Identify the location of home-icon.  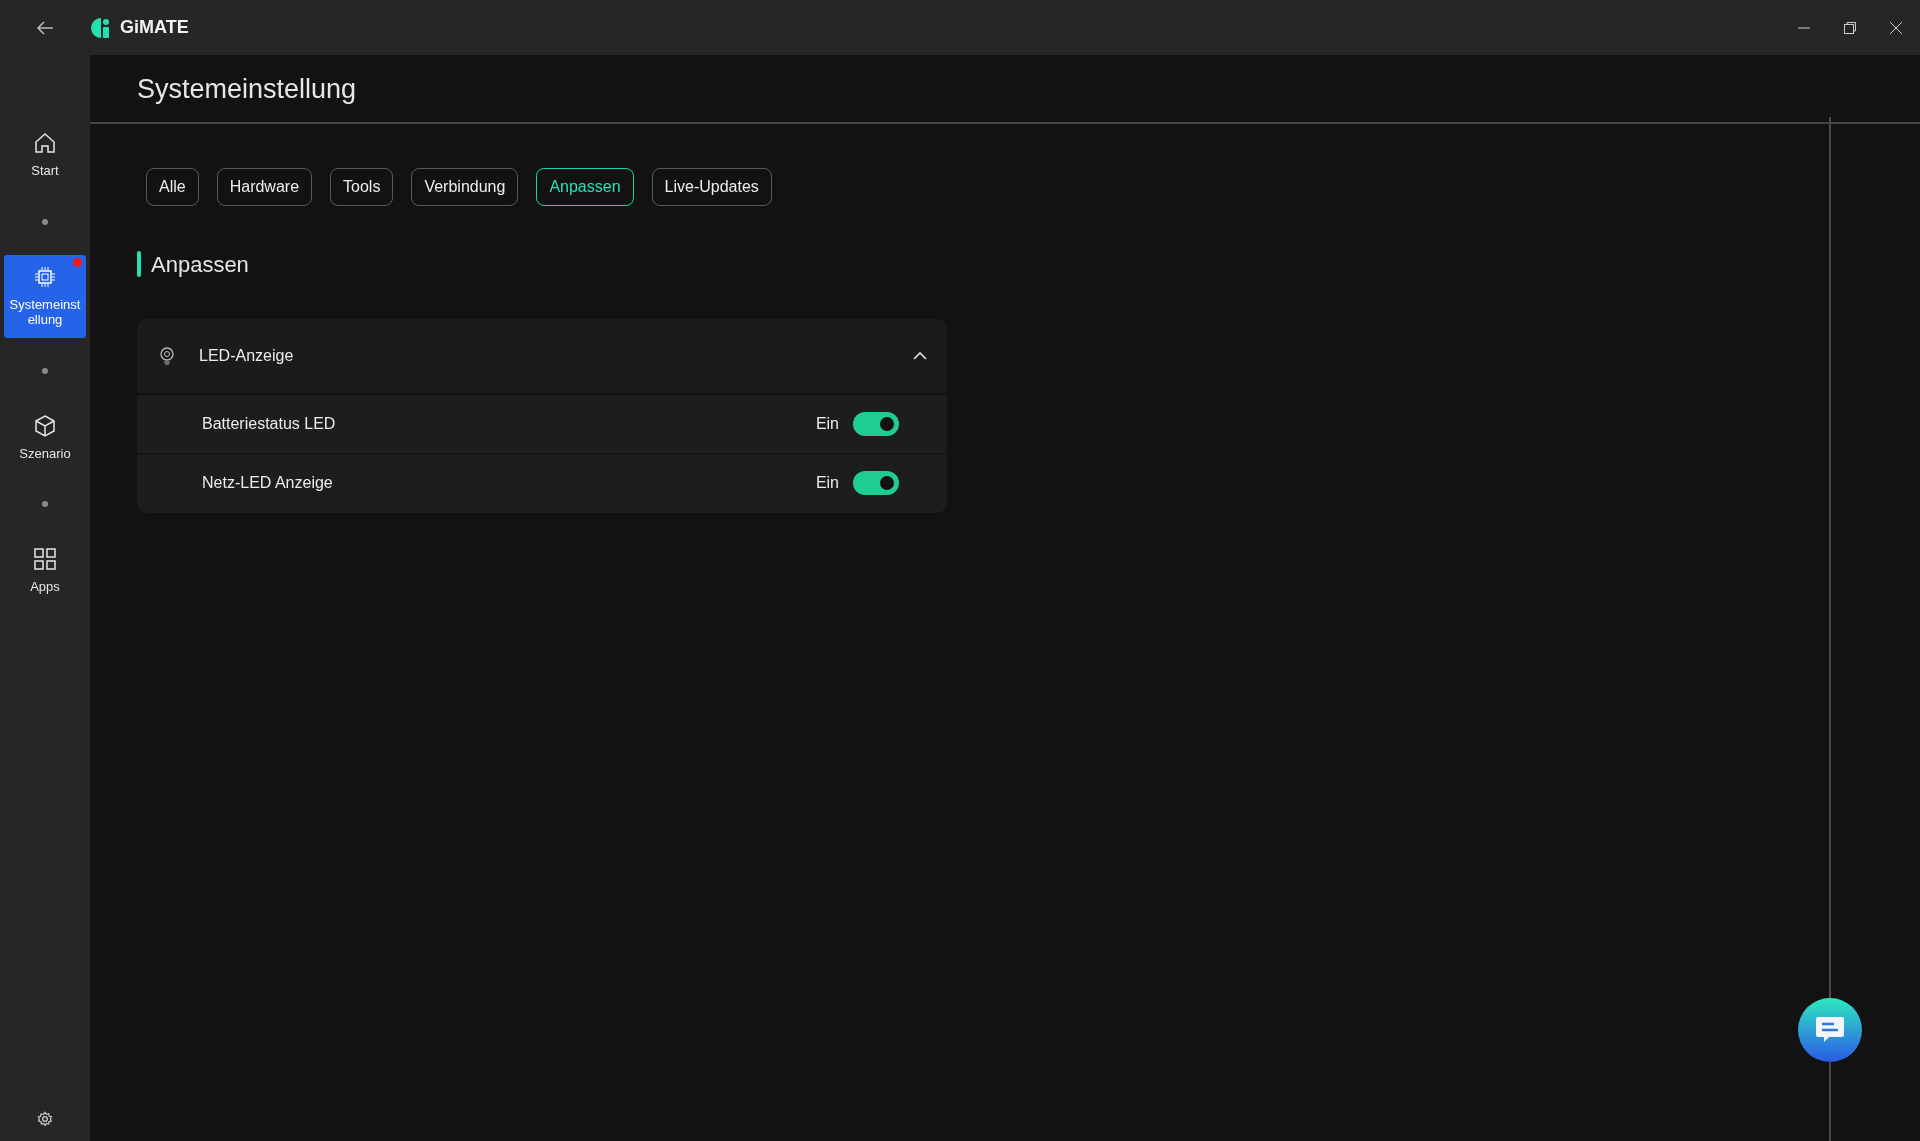
(45, 143).